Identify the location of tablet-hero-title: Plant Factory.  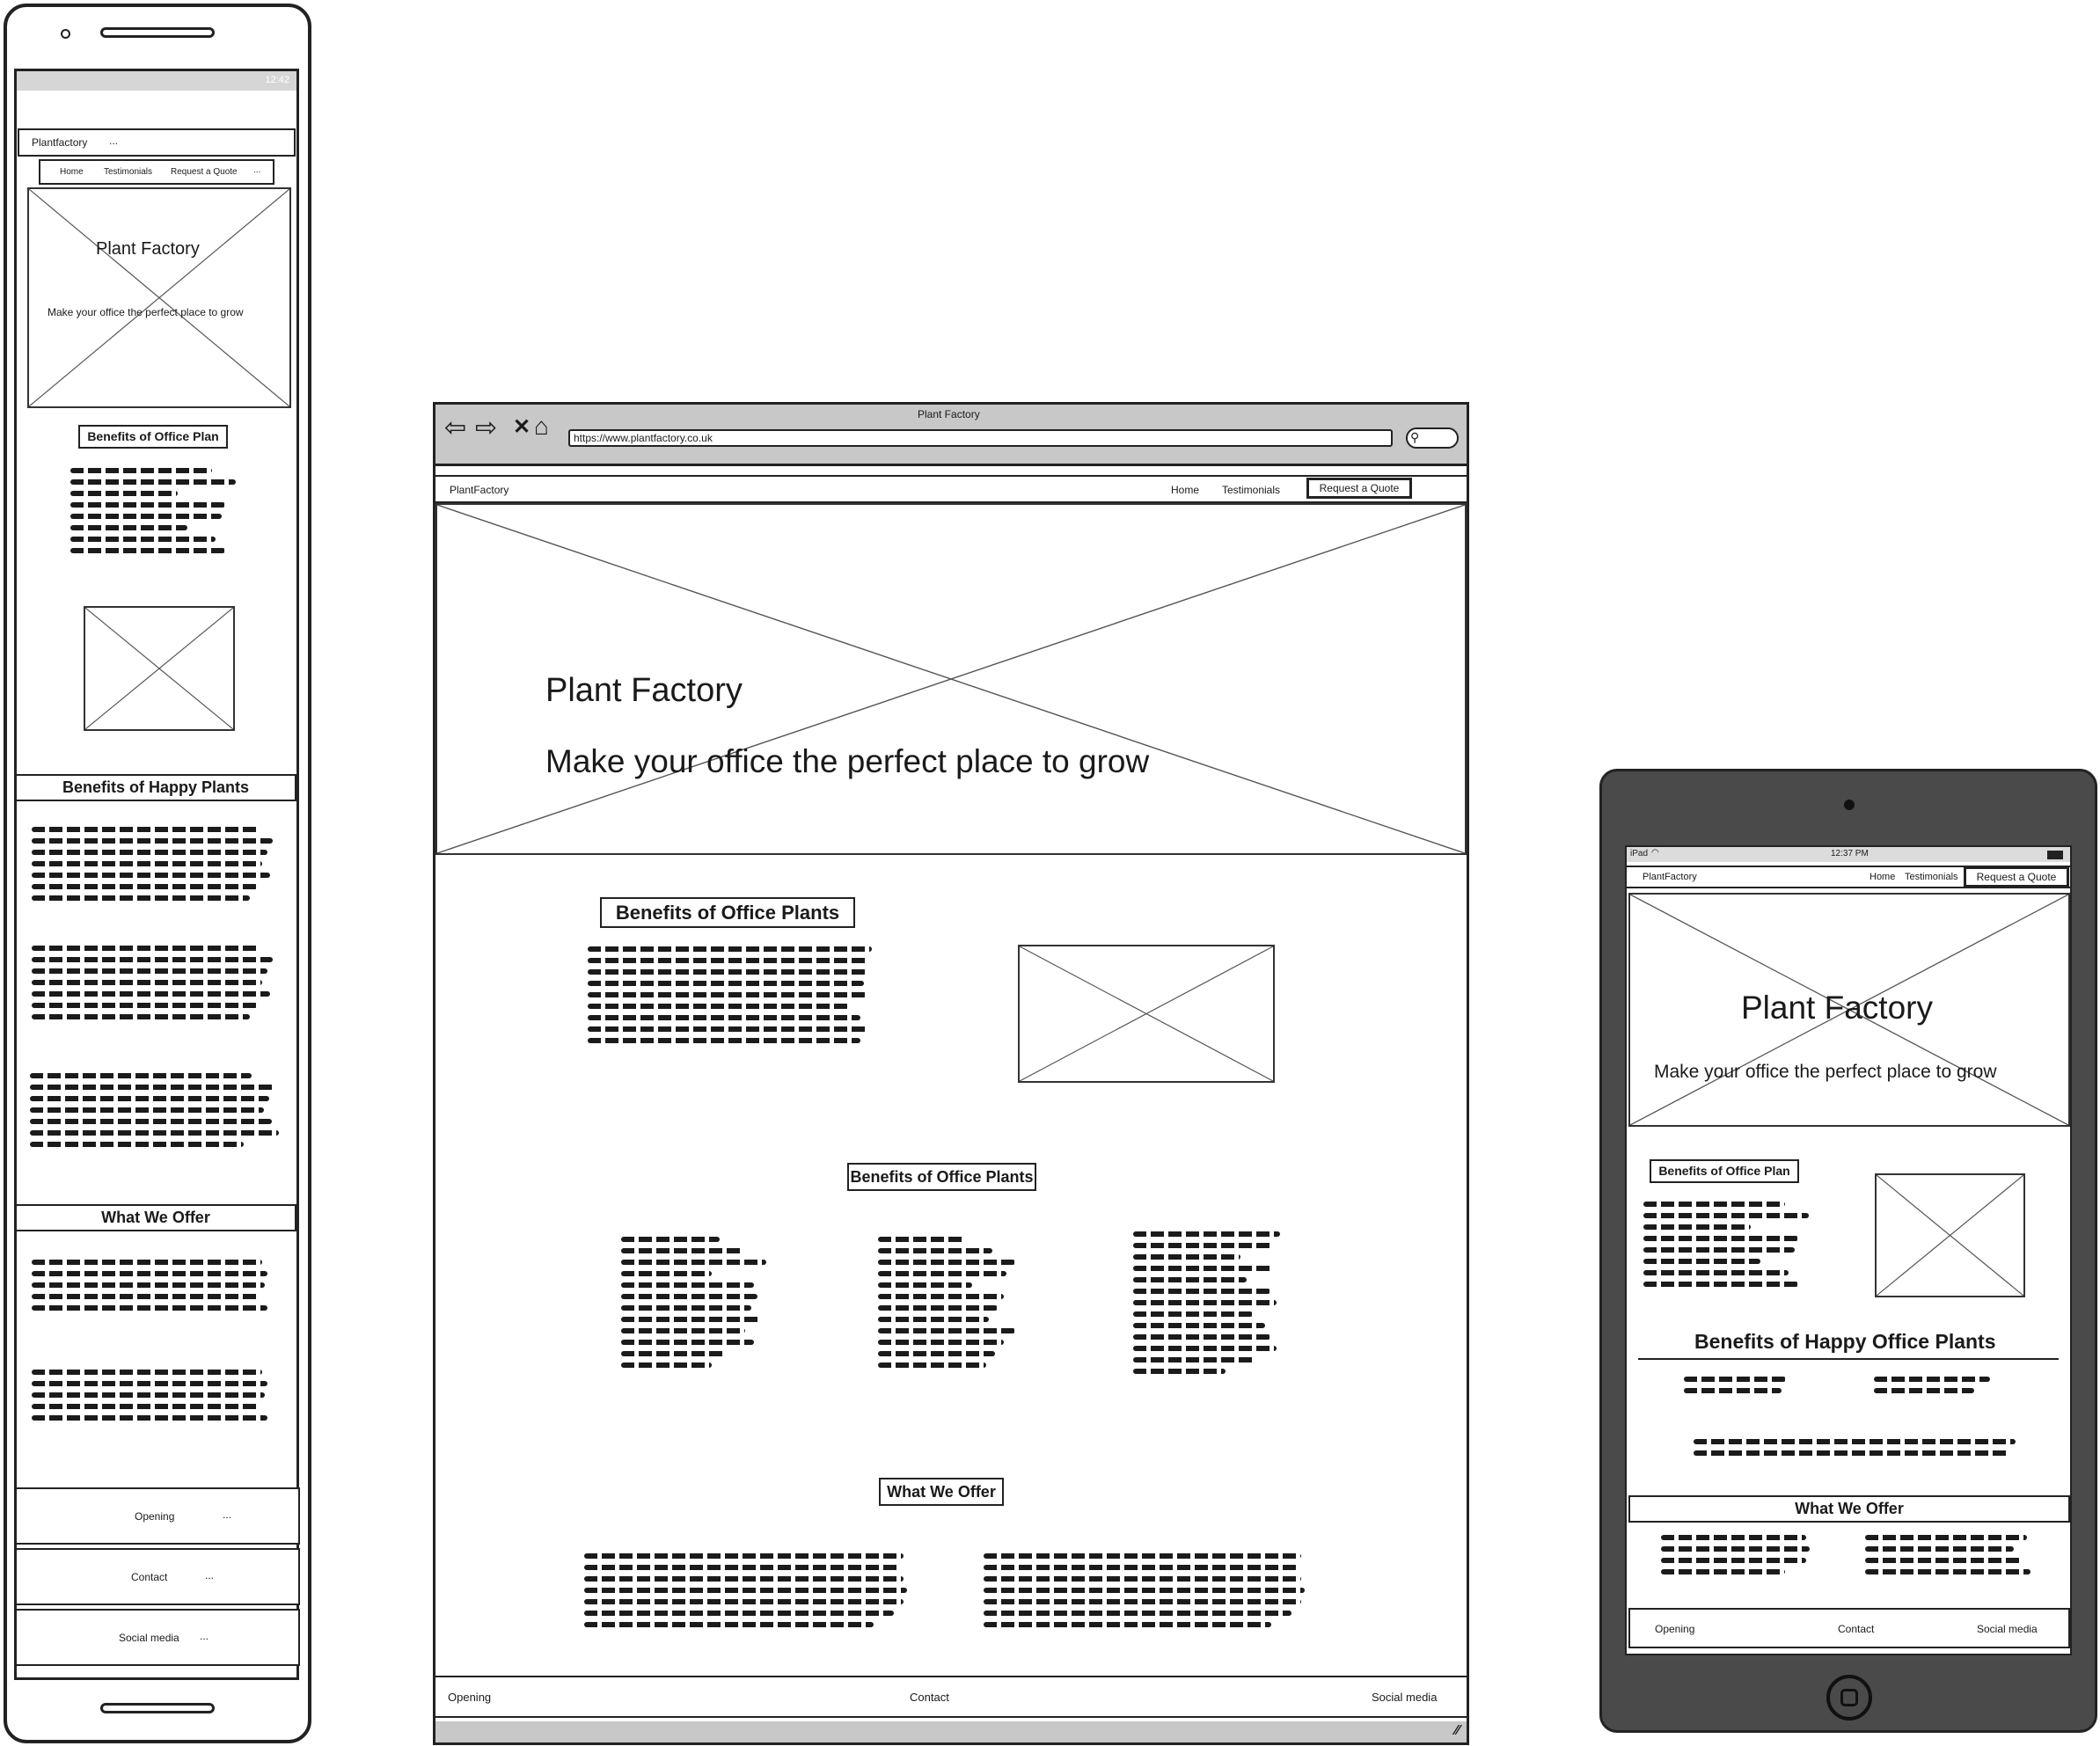
(1837, 1008).